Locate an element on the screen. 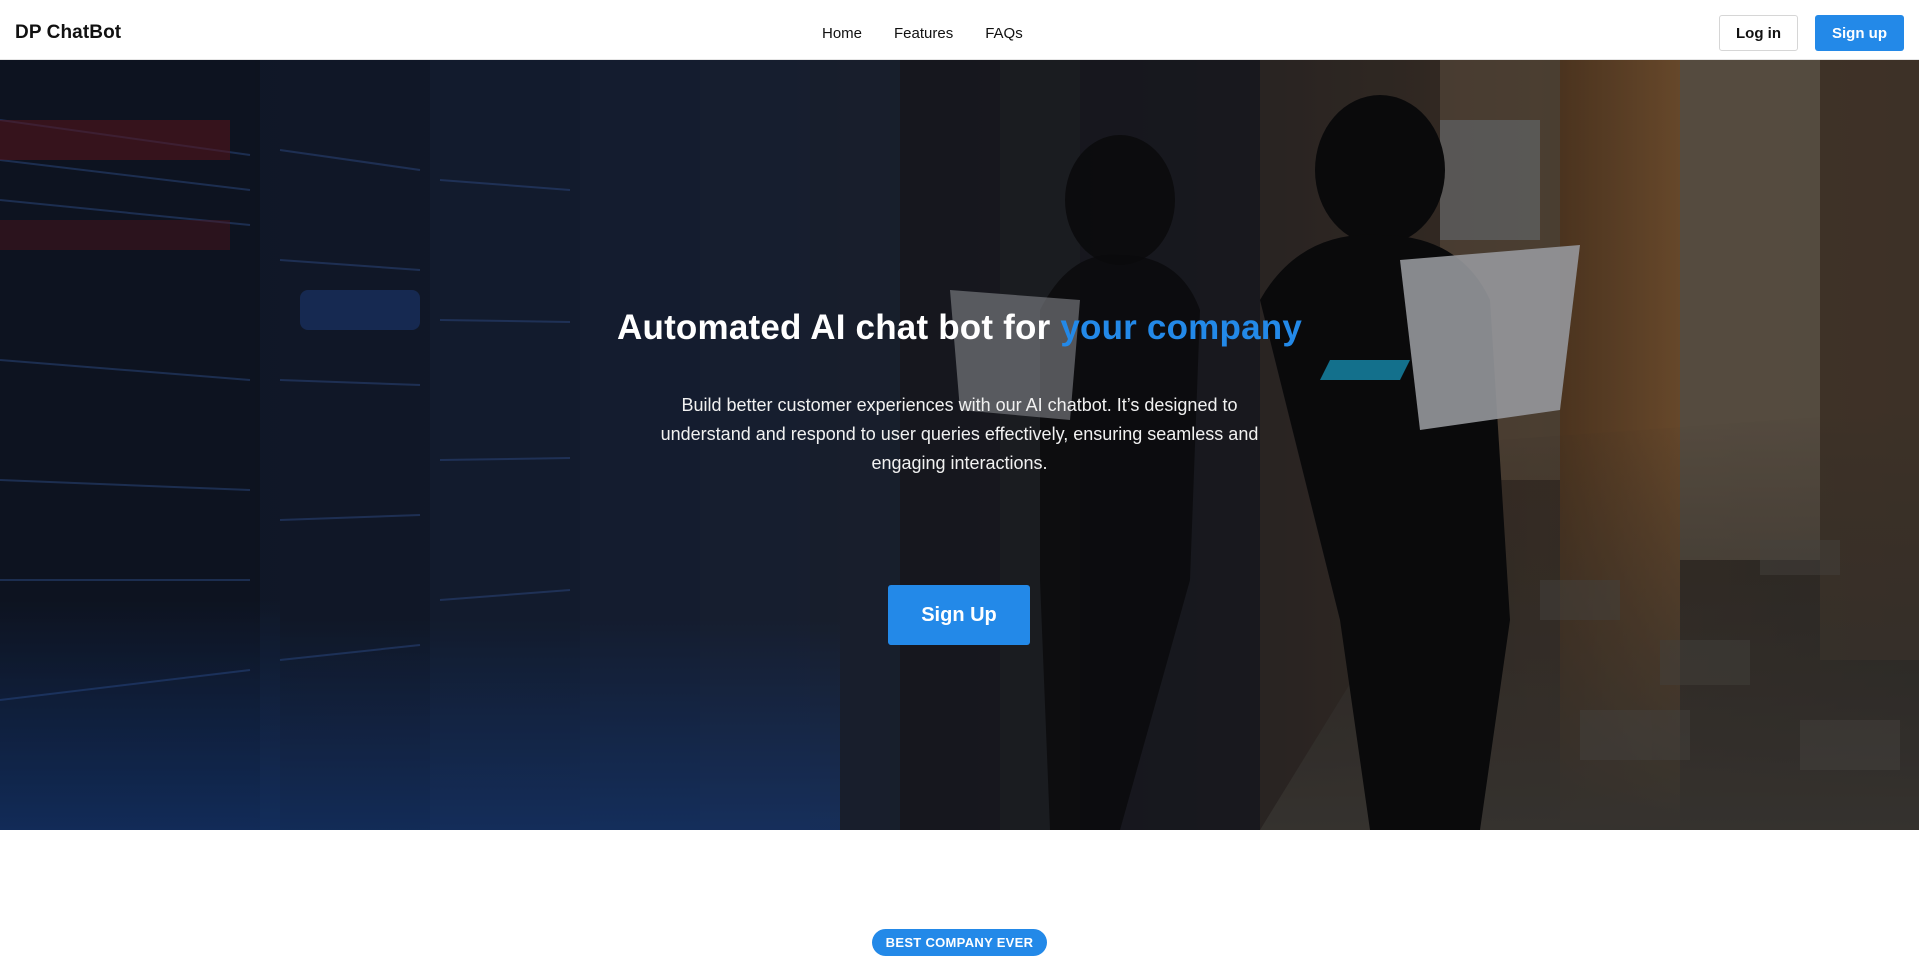  section-badge: BEST COMPANY EVER is located at coordinates (959, 942).